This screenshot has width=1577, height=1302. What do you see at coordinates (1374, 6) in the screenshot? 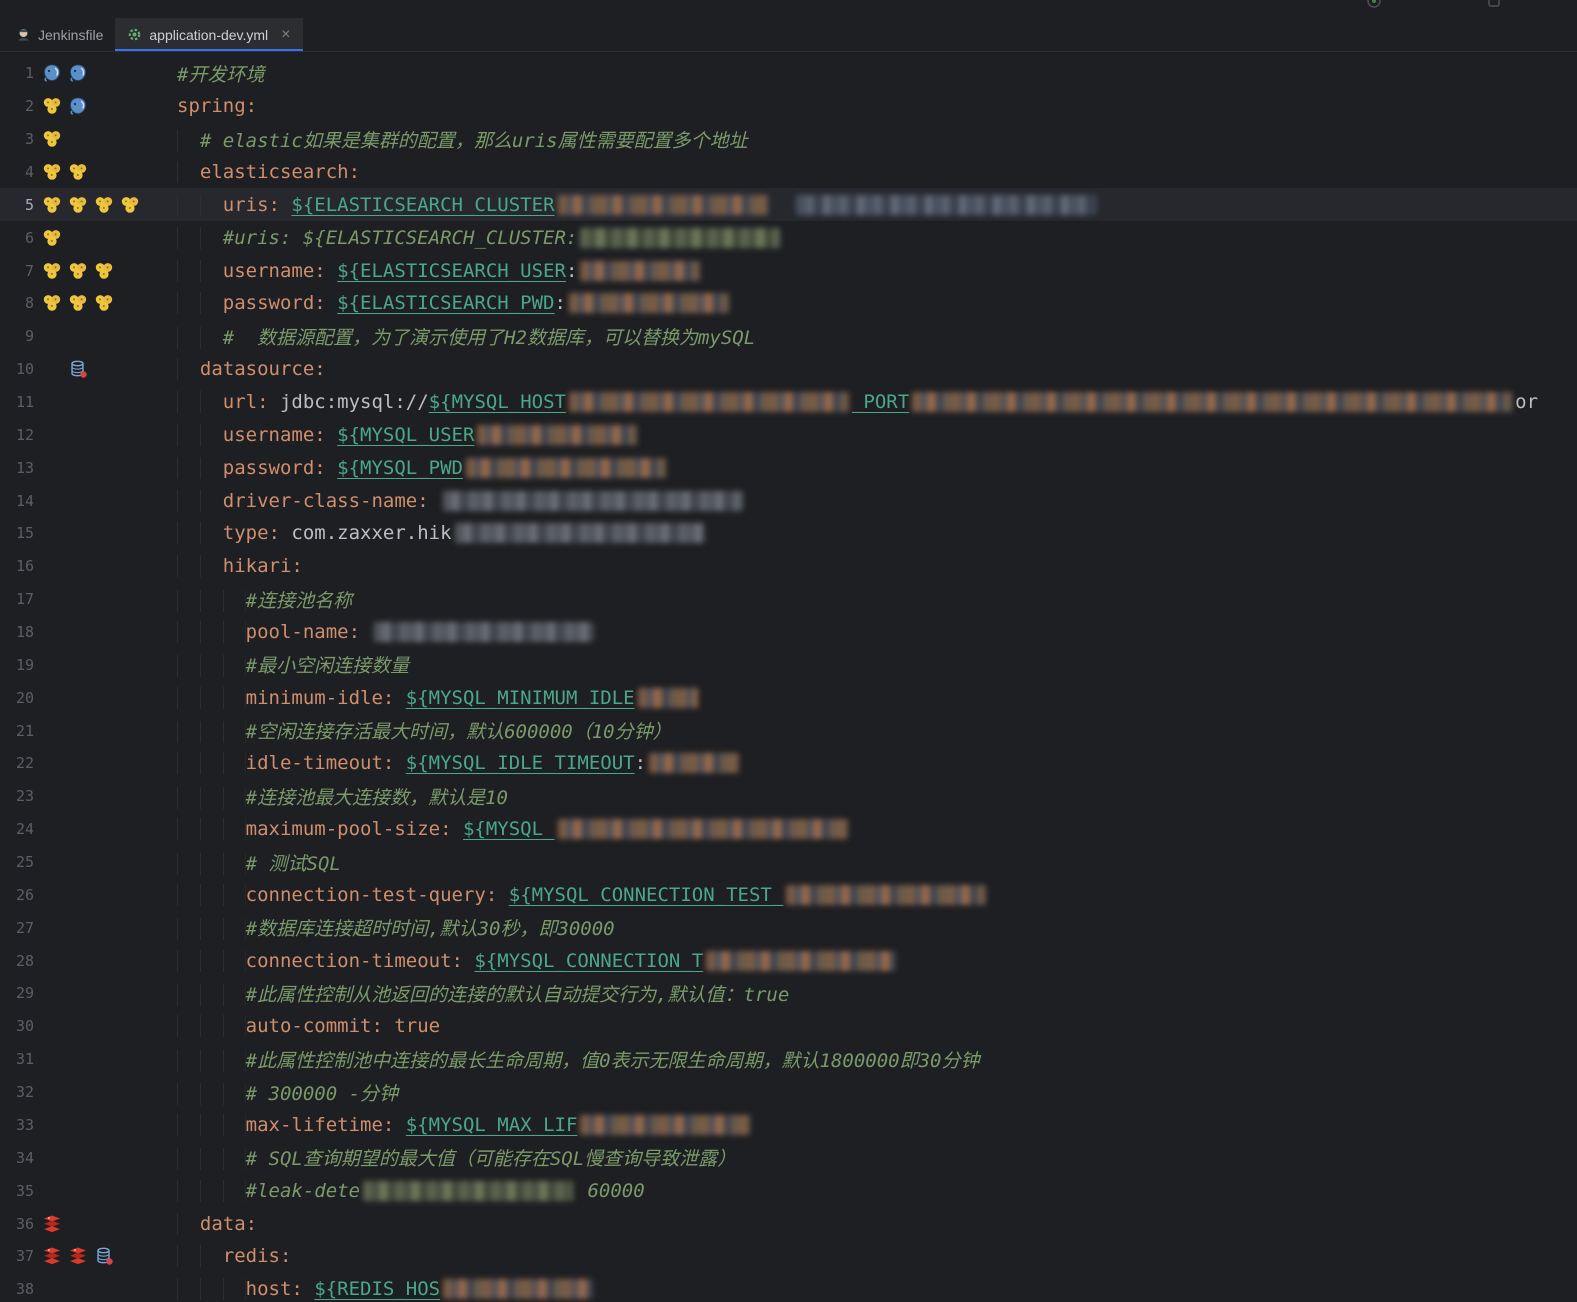
I see `status-circle-icon` at bounding box center [1374, 6].